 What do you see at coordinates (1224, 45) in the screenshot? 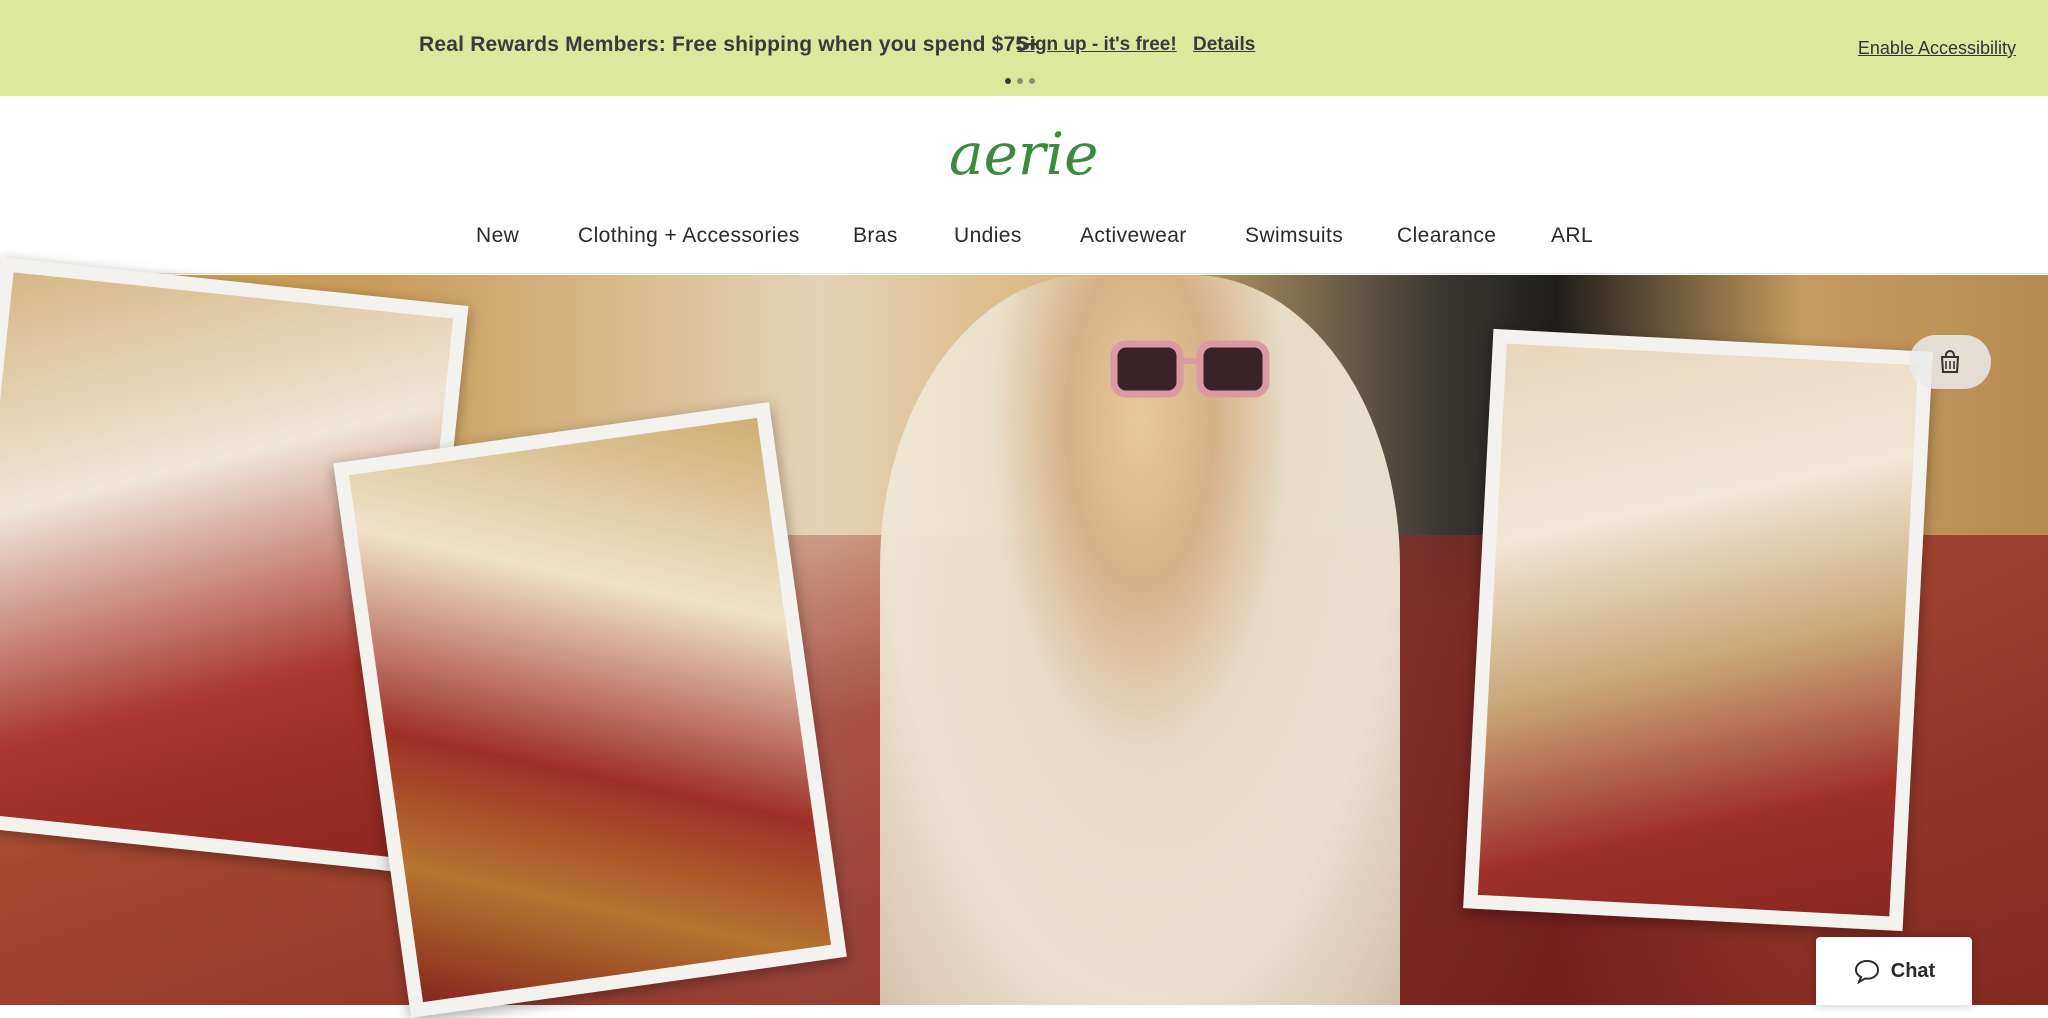
I see `details-link: Details` at bounding box center [1224, 45].